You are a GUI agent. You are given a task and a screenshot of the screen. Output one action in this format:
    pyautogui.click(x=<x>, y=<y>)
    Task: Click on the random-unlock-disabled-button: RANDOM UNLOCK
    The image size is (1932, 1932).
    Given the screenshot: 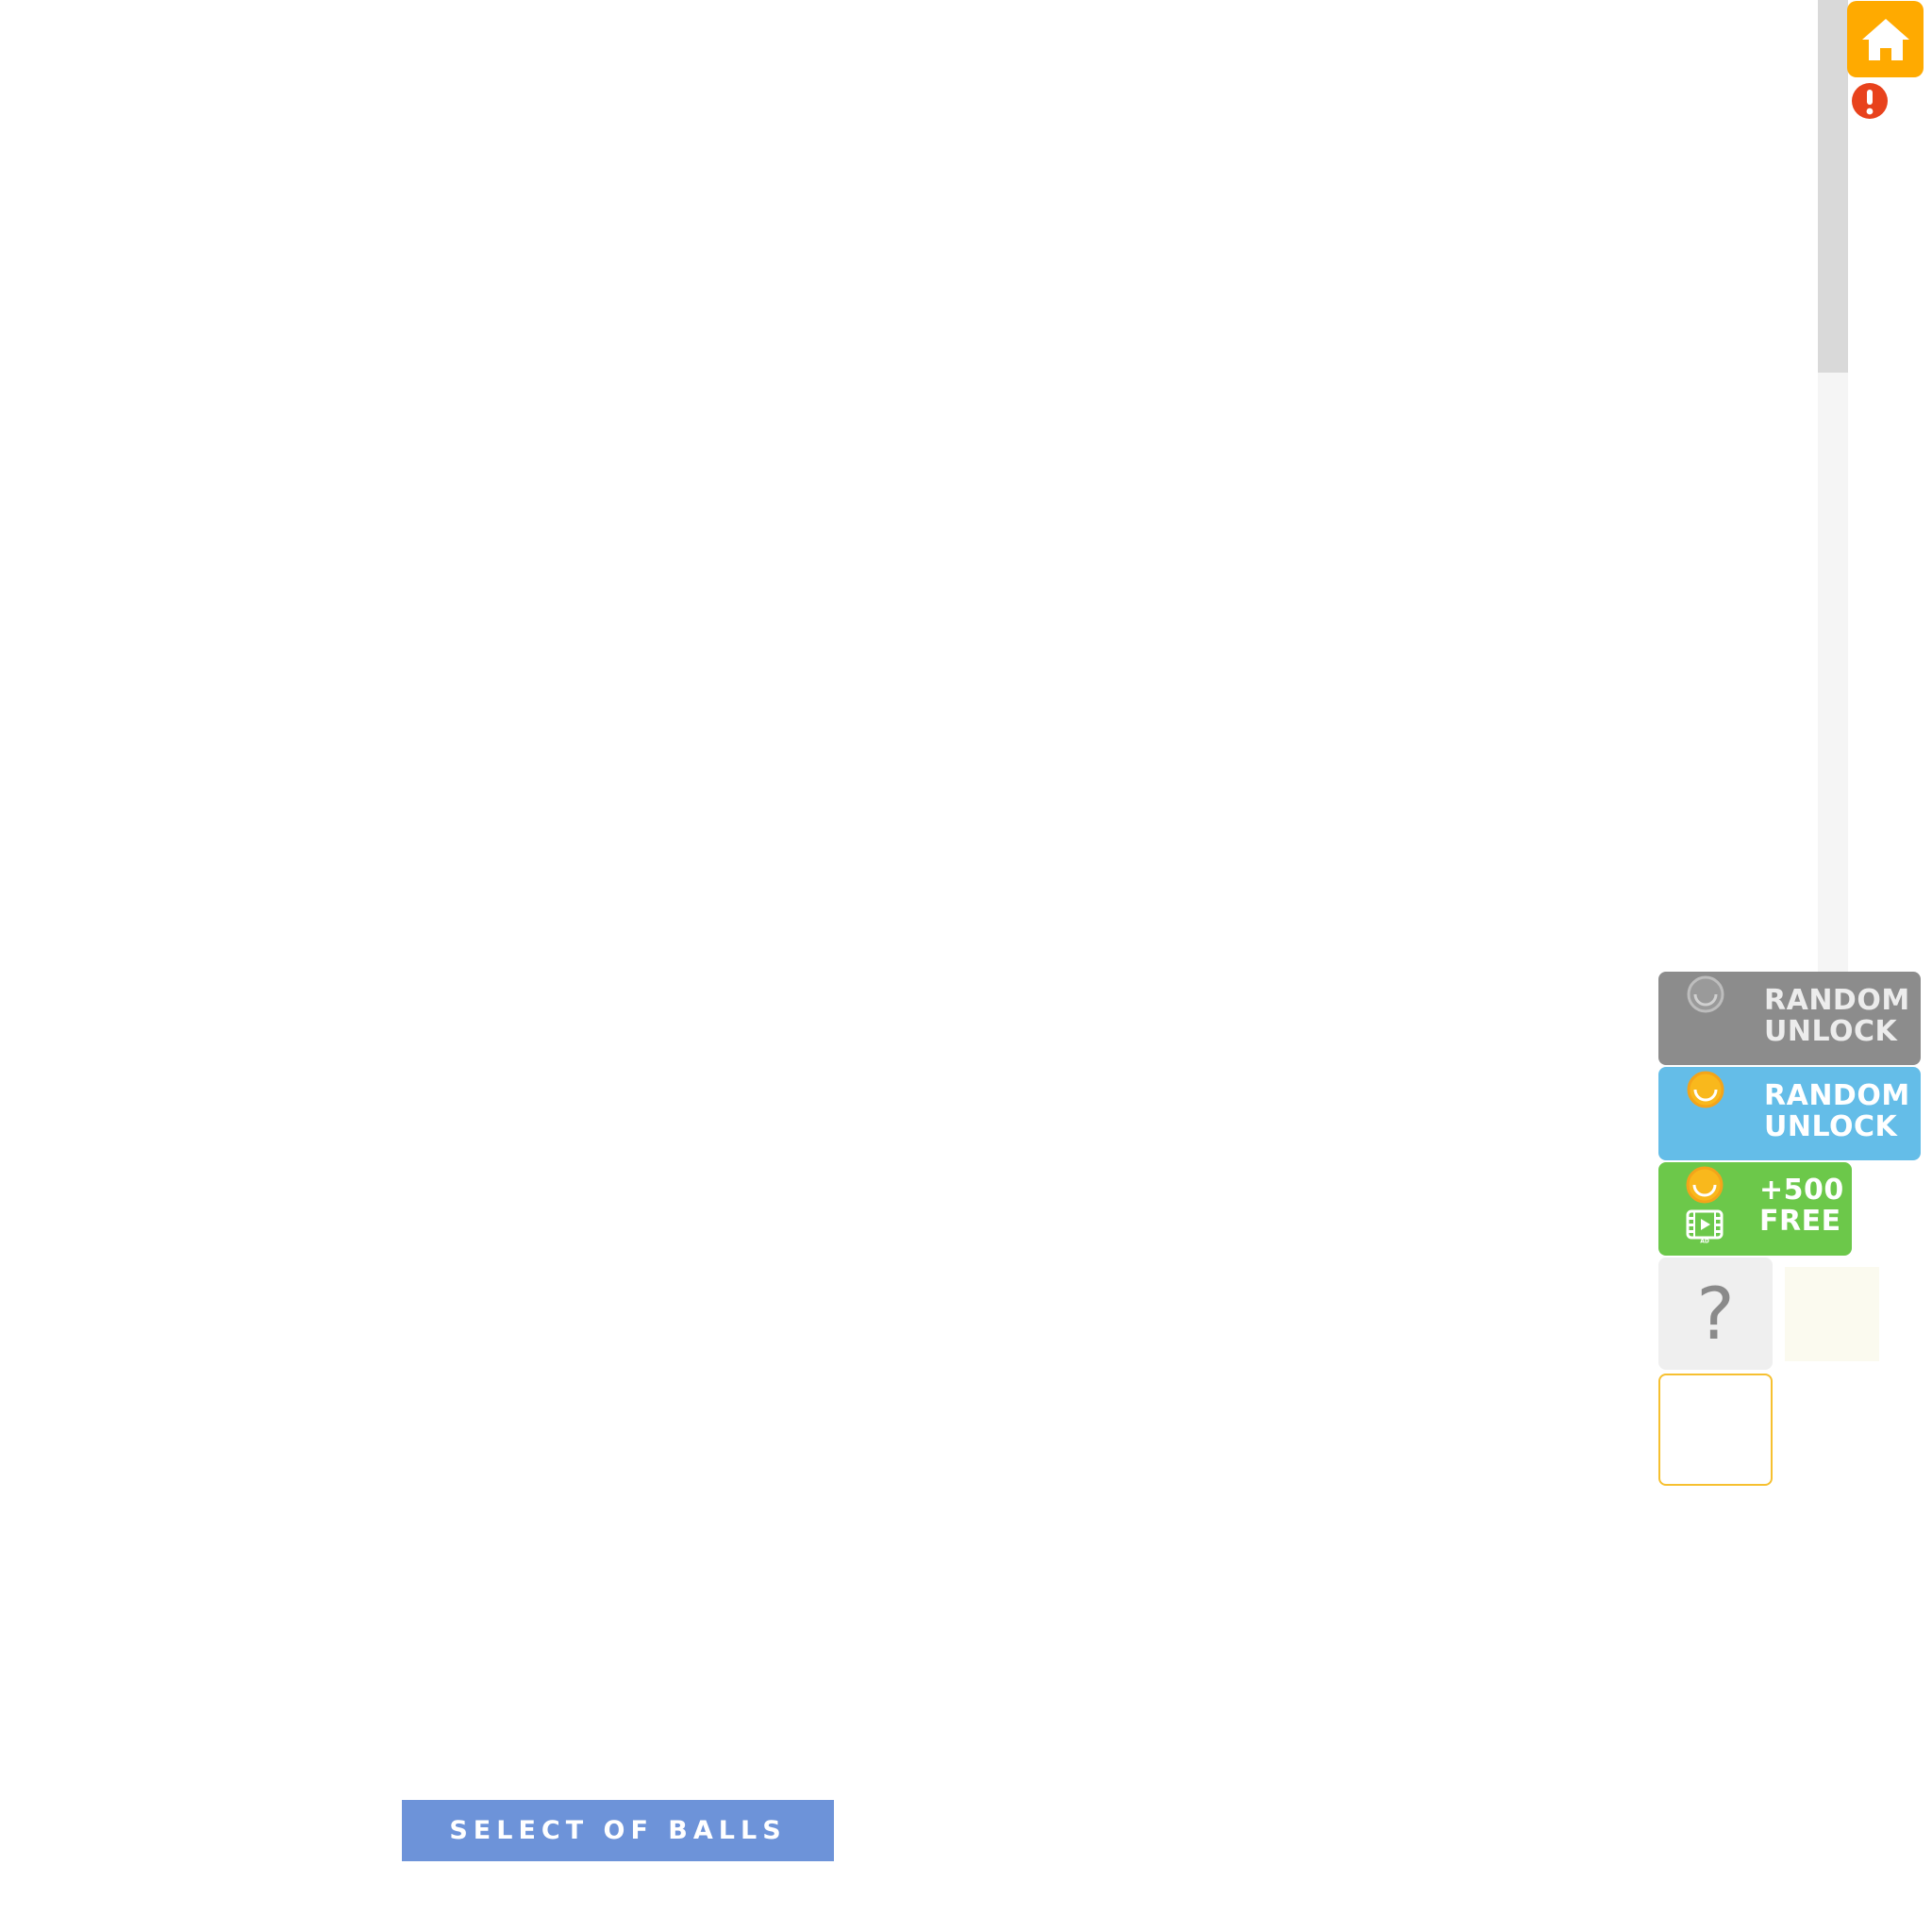 What is the action you would take?
    pyautogui.click(x=1790, y=1018)
    